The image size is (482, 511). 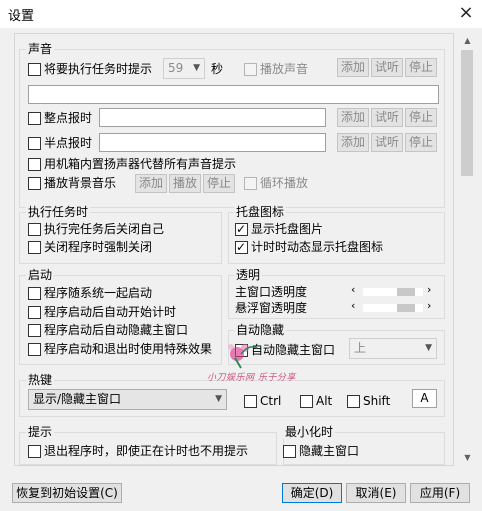 What do you see at coordinates (284, 69) in the screenshot?
I see `play-sound-label: 播放声音` at bounding box center [284, 69].